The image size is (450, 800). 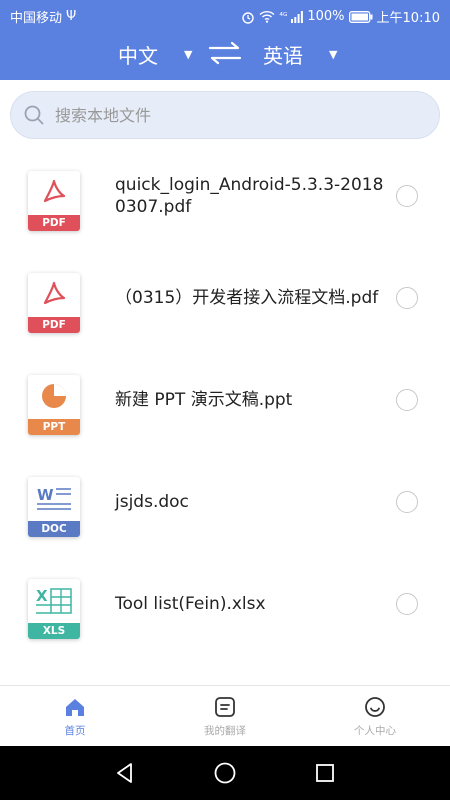 What do you see at coordinates (283, 16) in the screenshot?
I see `signal-4g-label: ⁴ᴳ` at bounding box center [283, 16].